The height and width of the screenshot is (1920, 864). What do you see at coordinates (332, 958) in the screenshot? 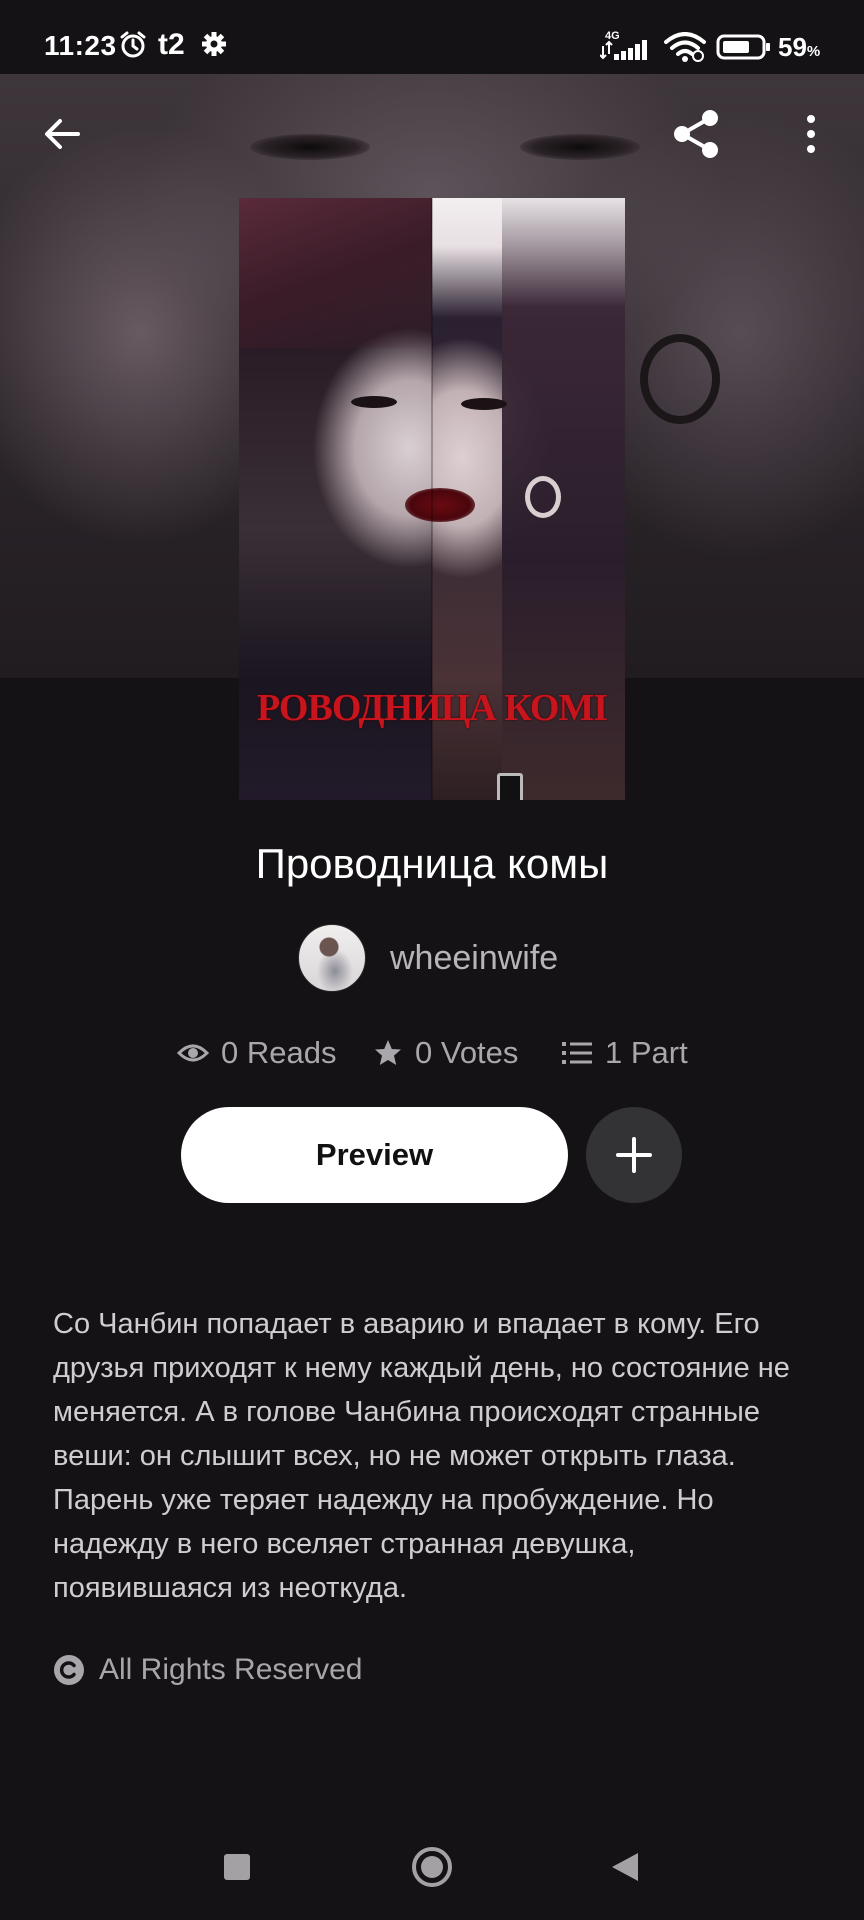
I see `author-avatar` at bounding box center [332, 958].